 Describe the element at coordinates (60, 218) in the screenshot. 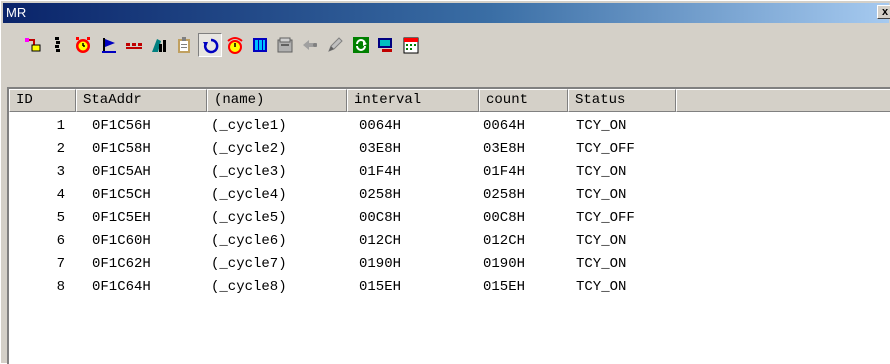

I see `id-cell: 5` at that location.